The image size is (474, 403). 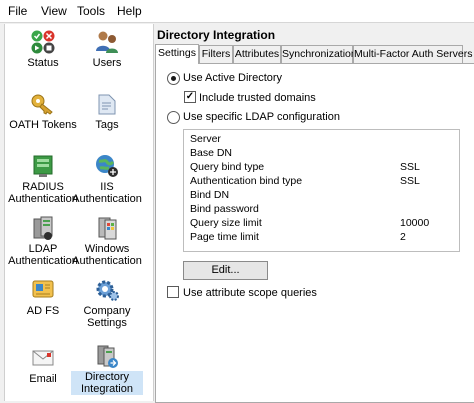 What do you see at coordinates (190, 97) in the screenshot?
I see `include-trusted-domains-checkbox: ✓` at bounding box center [190, 97].